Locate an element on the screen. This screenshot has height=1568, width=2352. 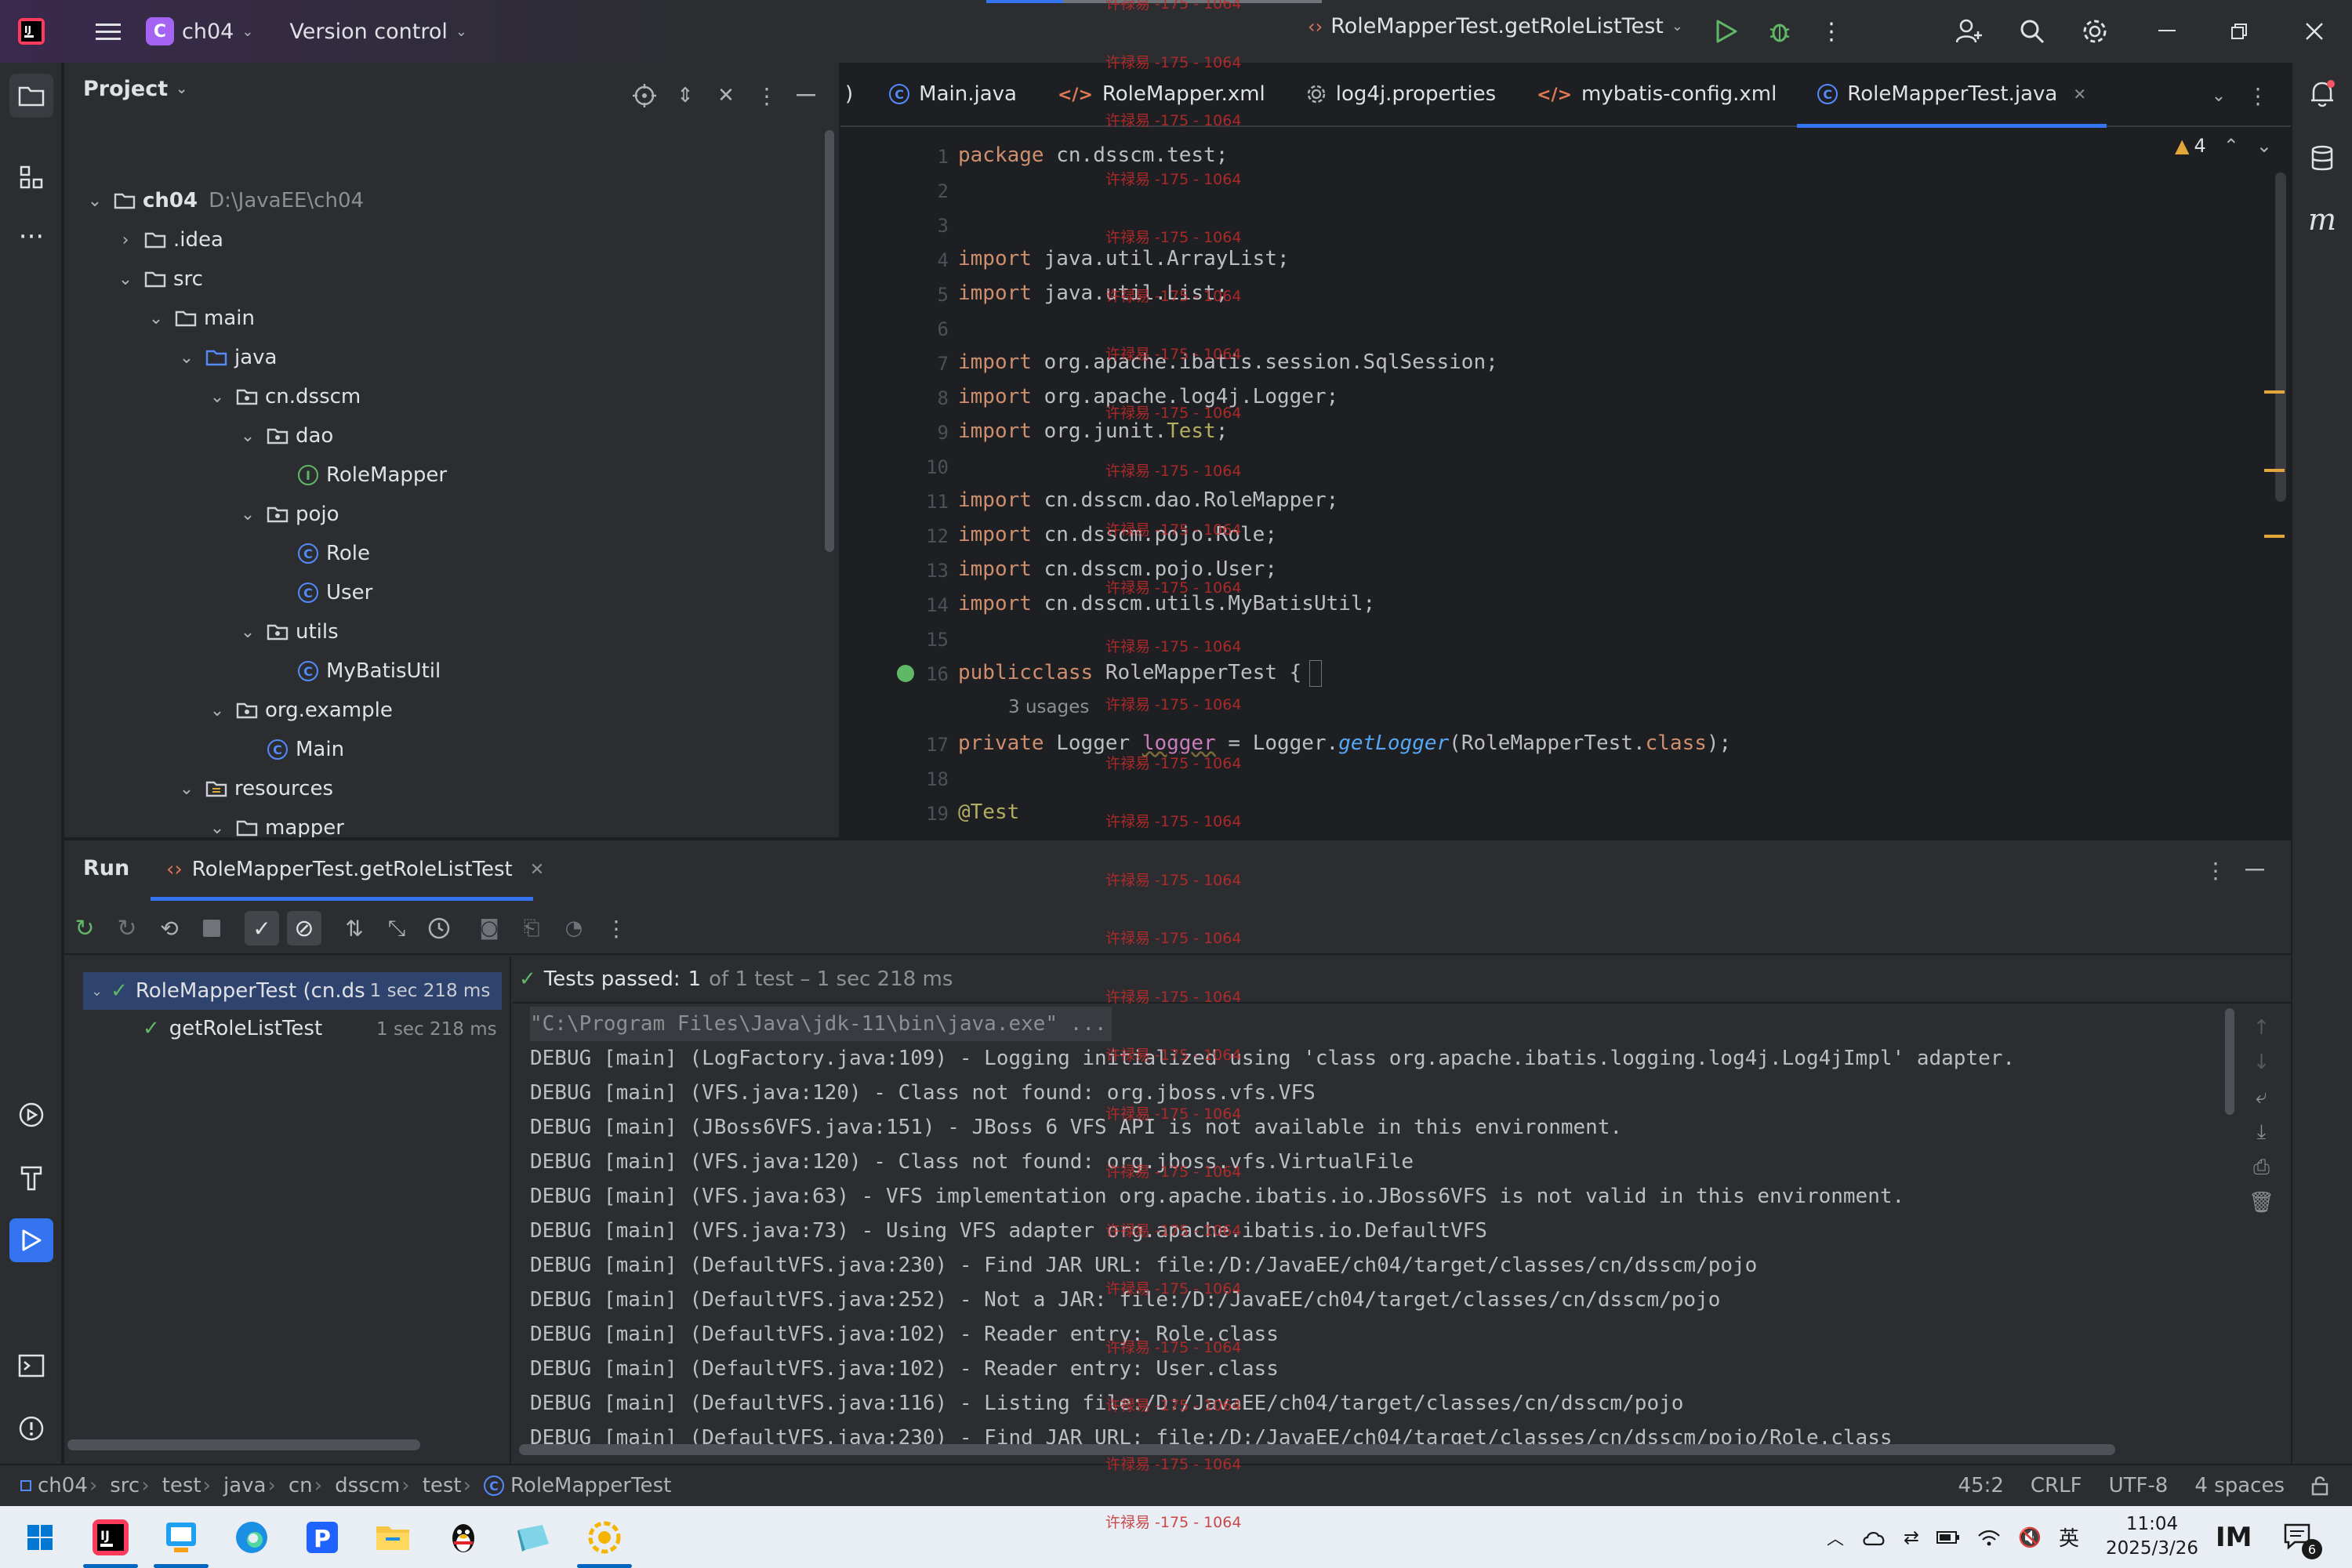
debug-icon is located at coordinates (1779, 32).